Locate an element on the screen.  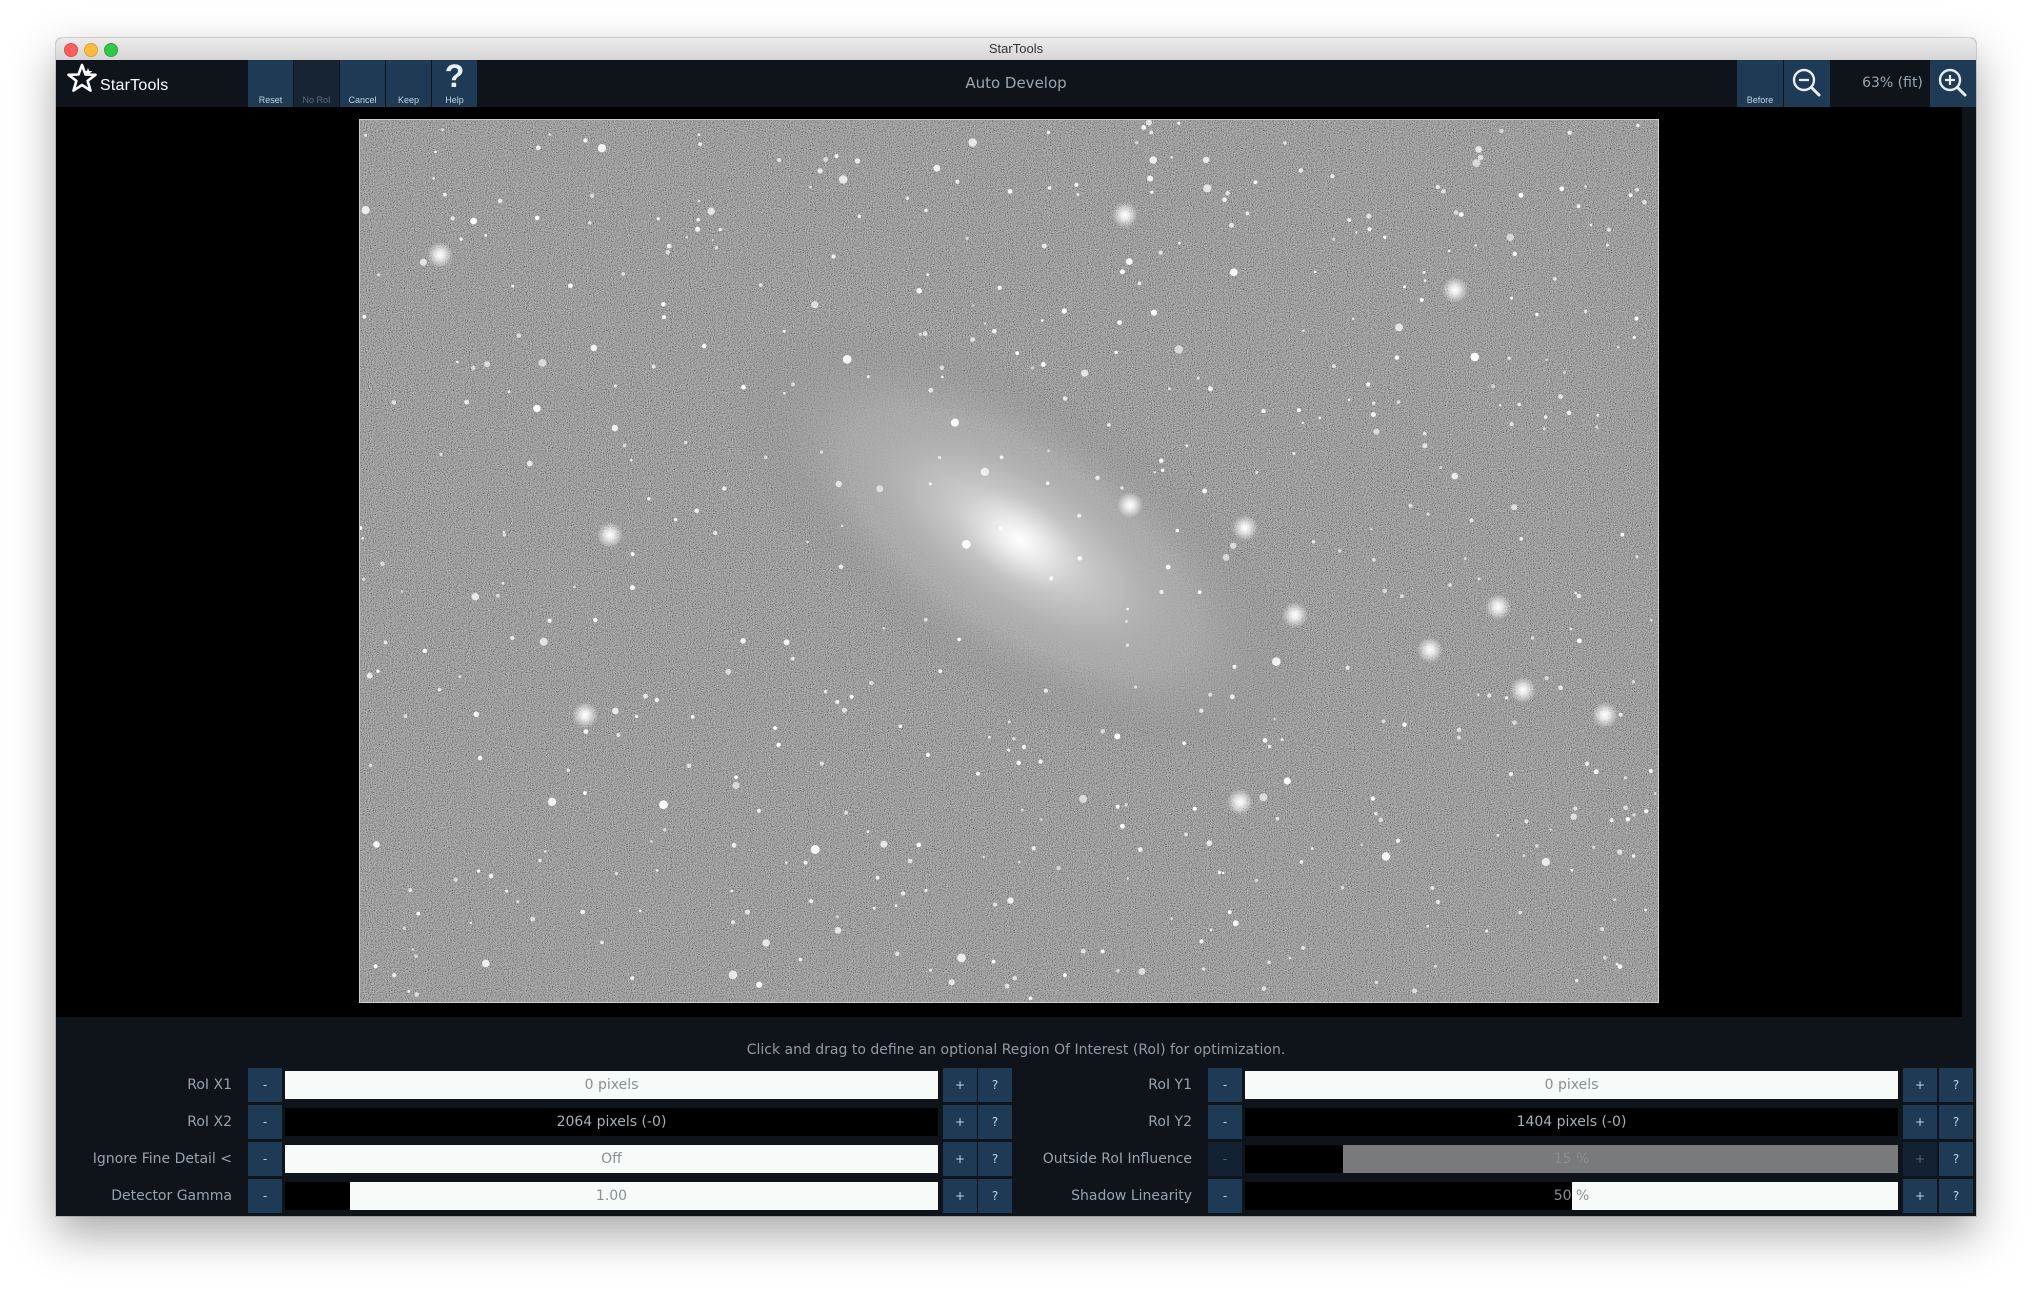
roi-y1-slider: 0 pixels is located at coordinates (1571, 1085).